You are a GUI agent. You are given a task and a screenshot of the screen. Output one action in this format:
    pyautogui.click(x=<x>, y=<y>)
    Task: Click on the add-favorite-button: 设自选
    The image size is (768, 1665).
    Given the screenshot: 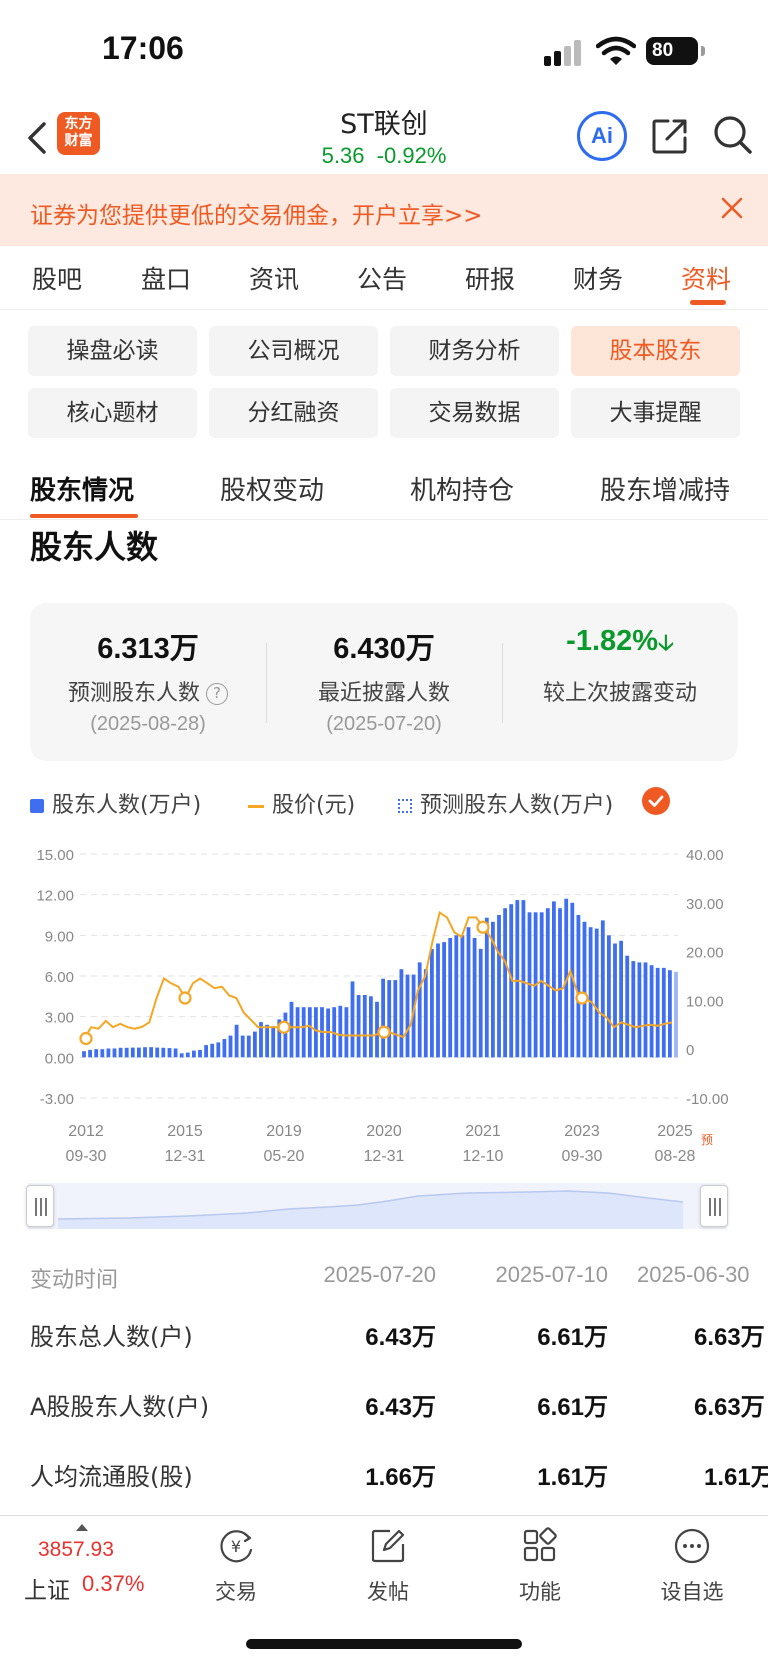 What is the action you would take?
    pyautogui.click(x=692, y=1566)
    